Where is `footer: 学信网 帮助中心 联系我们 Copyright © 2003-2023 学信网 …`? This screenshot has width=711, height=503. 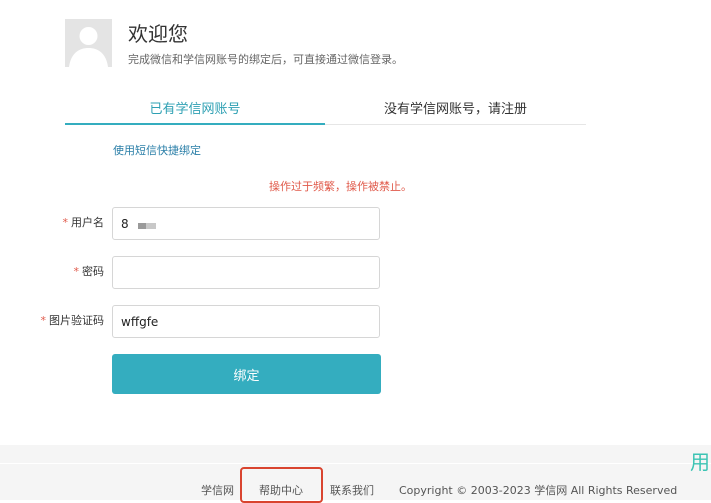
footer: 学信网 帮助中心 联系我们 Copyright © 2003-2023 学信网 … is located at coordinates (355, 472).